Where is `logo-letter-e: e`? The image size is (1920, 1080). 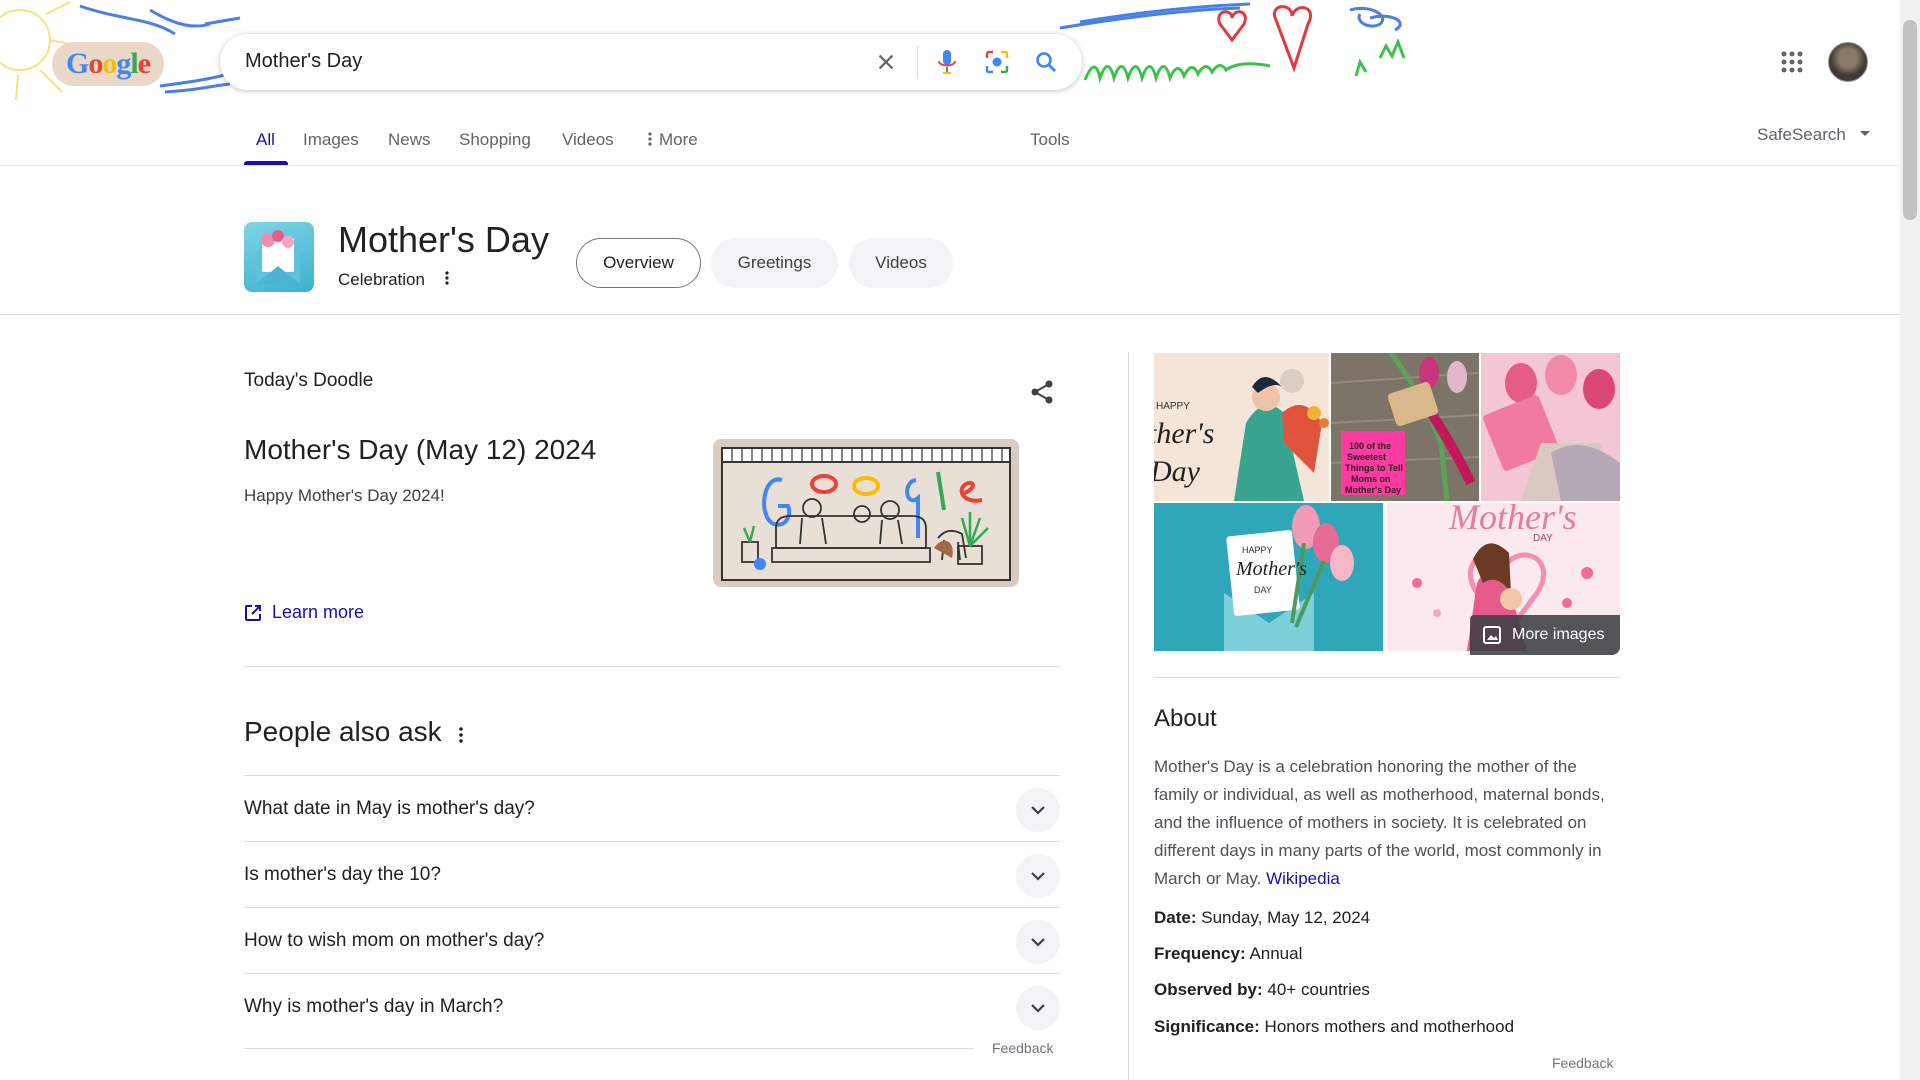
logo-letter-e: e is located at coordinates (144, 63).